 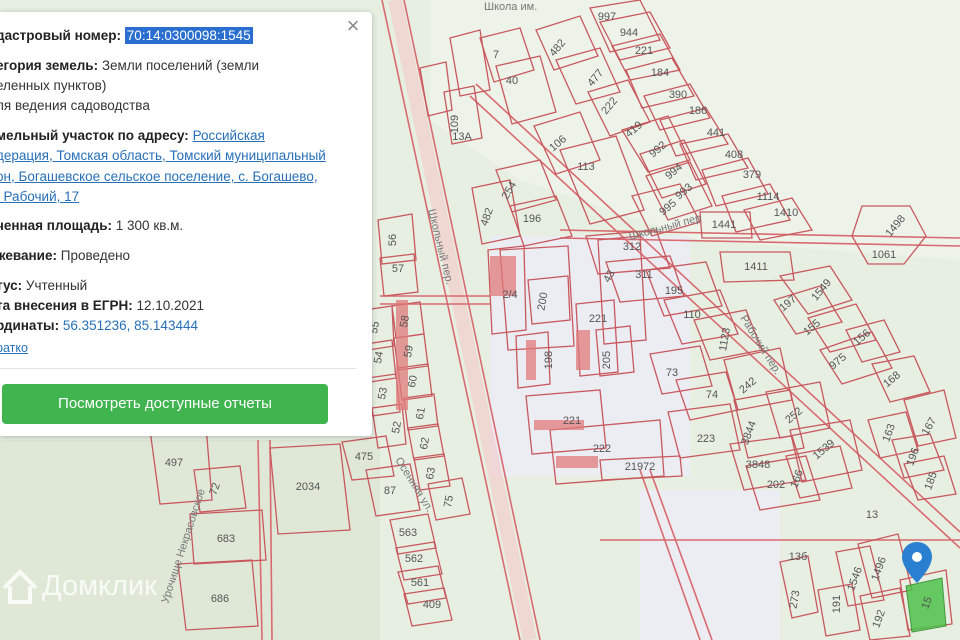 What do you see at coordinates (408, 533) in the screenshot?
I see `parcel-label: 563` at bounding box center [408, 533].